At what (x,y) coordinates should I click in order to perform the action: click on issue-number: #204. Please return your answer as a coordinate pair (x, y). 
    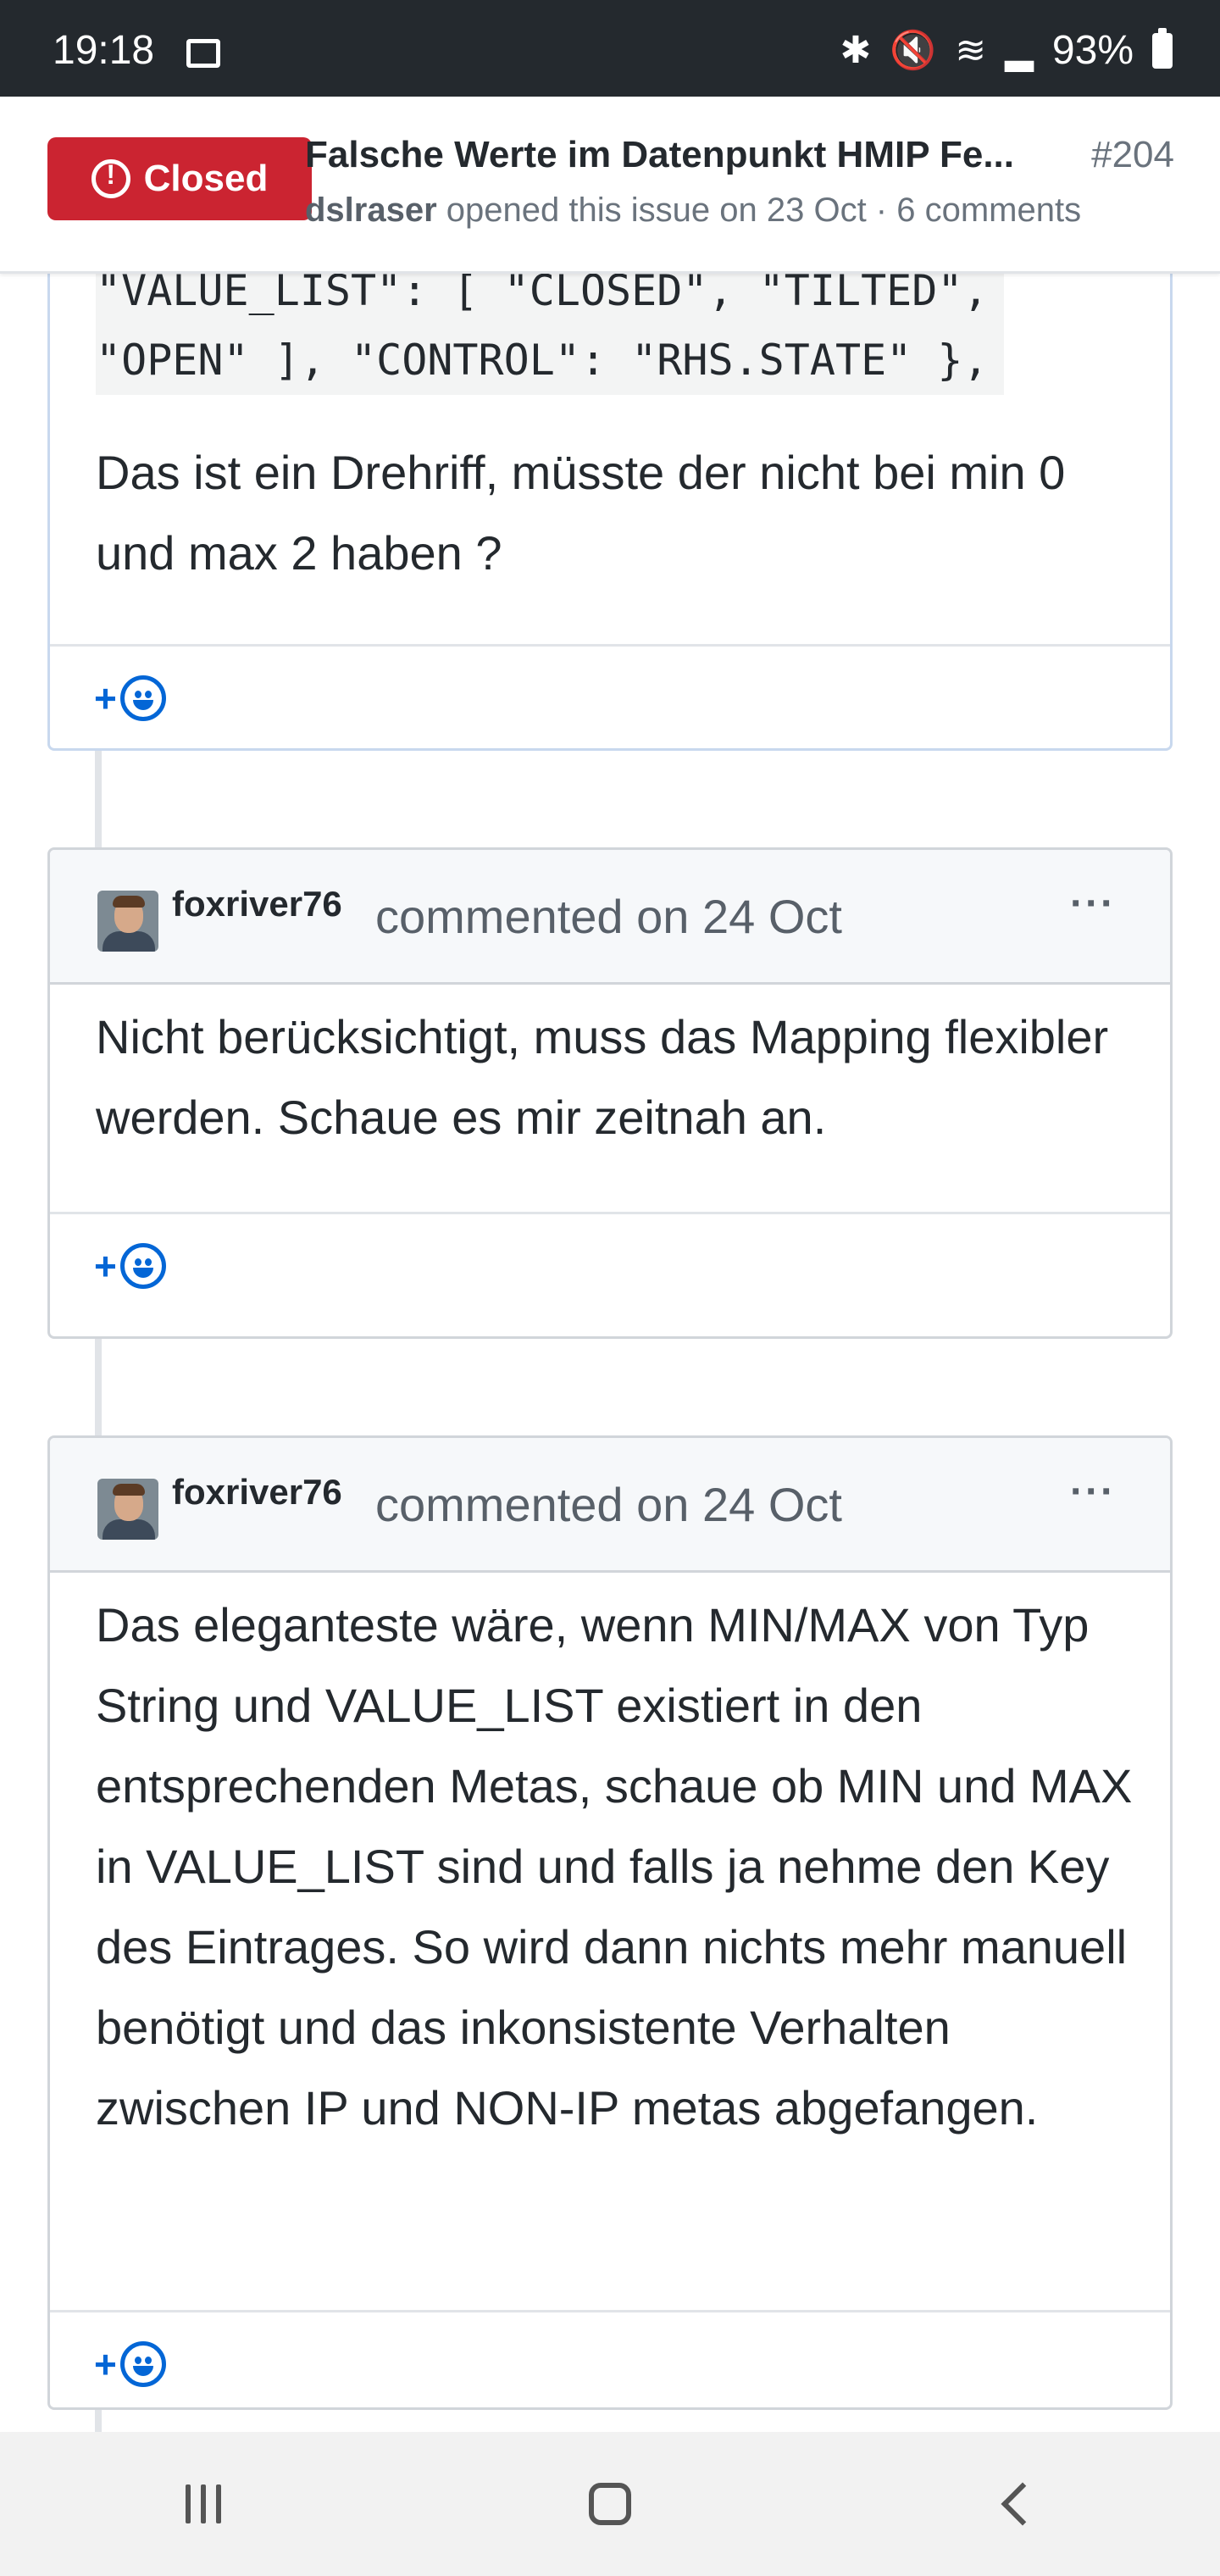
    Looking at the image, I should click on (1132, 154).